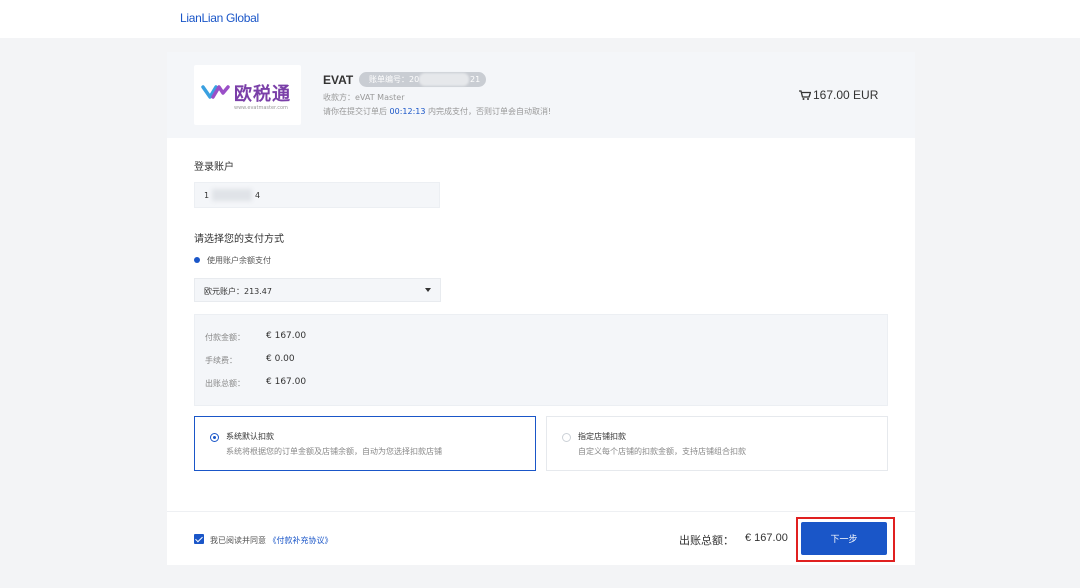 This screenshot has height=588, width=1080. I want to click on payment-method-label: 请选择您的支付方式, so click(239, 239).